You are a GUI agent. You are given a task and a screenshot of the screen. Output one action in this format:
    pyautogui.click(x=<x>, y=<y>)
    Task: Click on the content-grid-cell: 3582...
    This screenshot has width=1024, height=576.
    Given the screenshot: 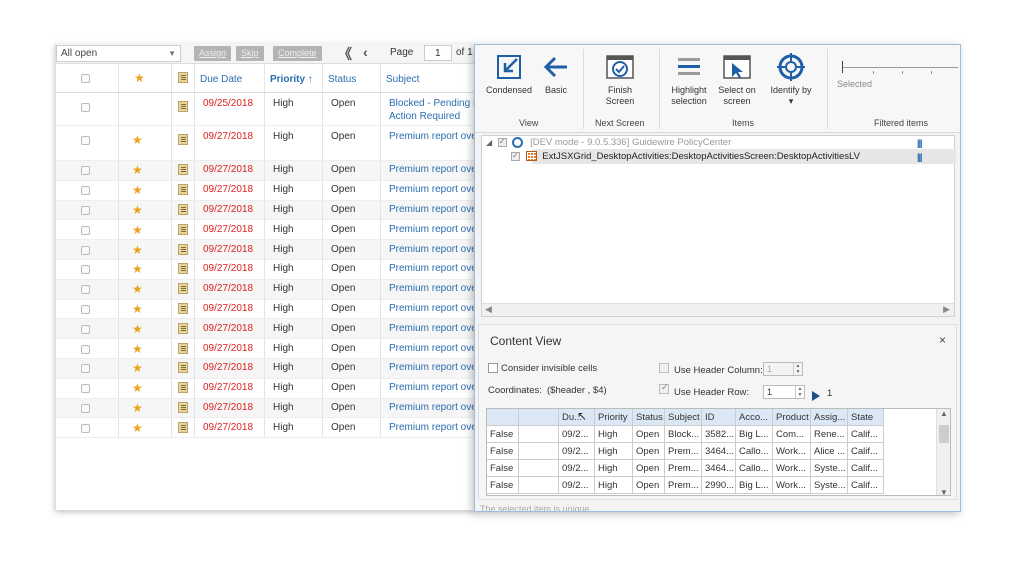 What is the action you would take?
    pyautogui.click(x=719, y=434)
    